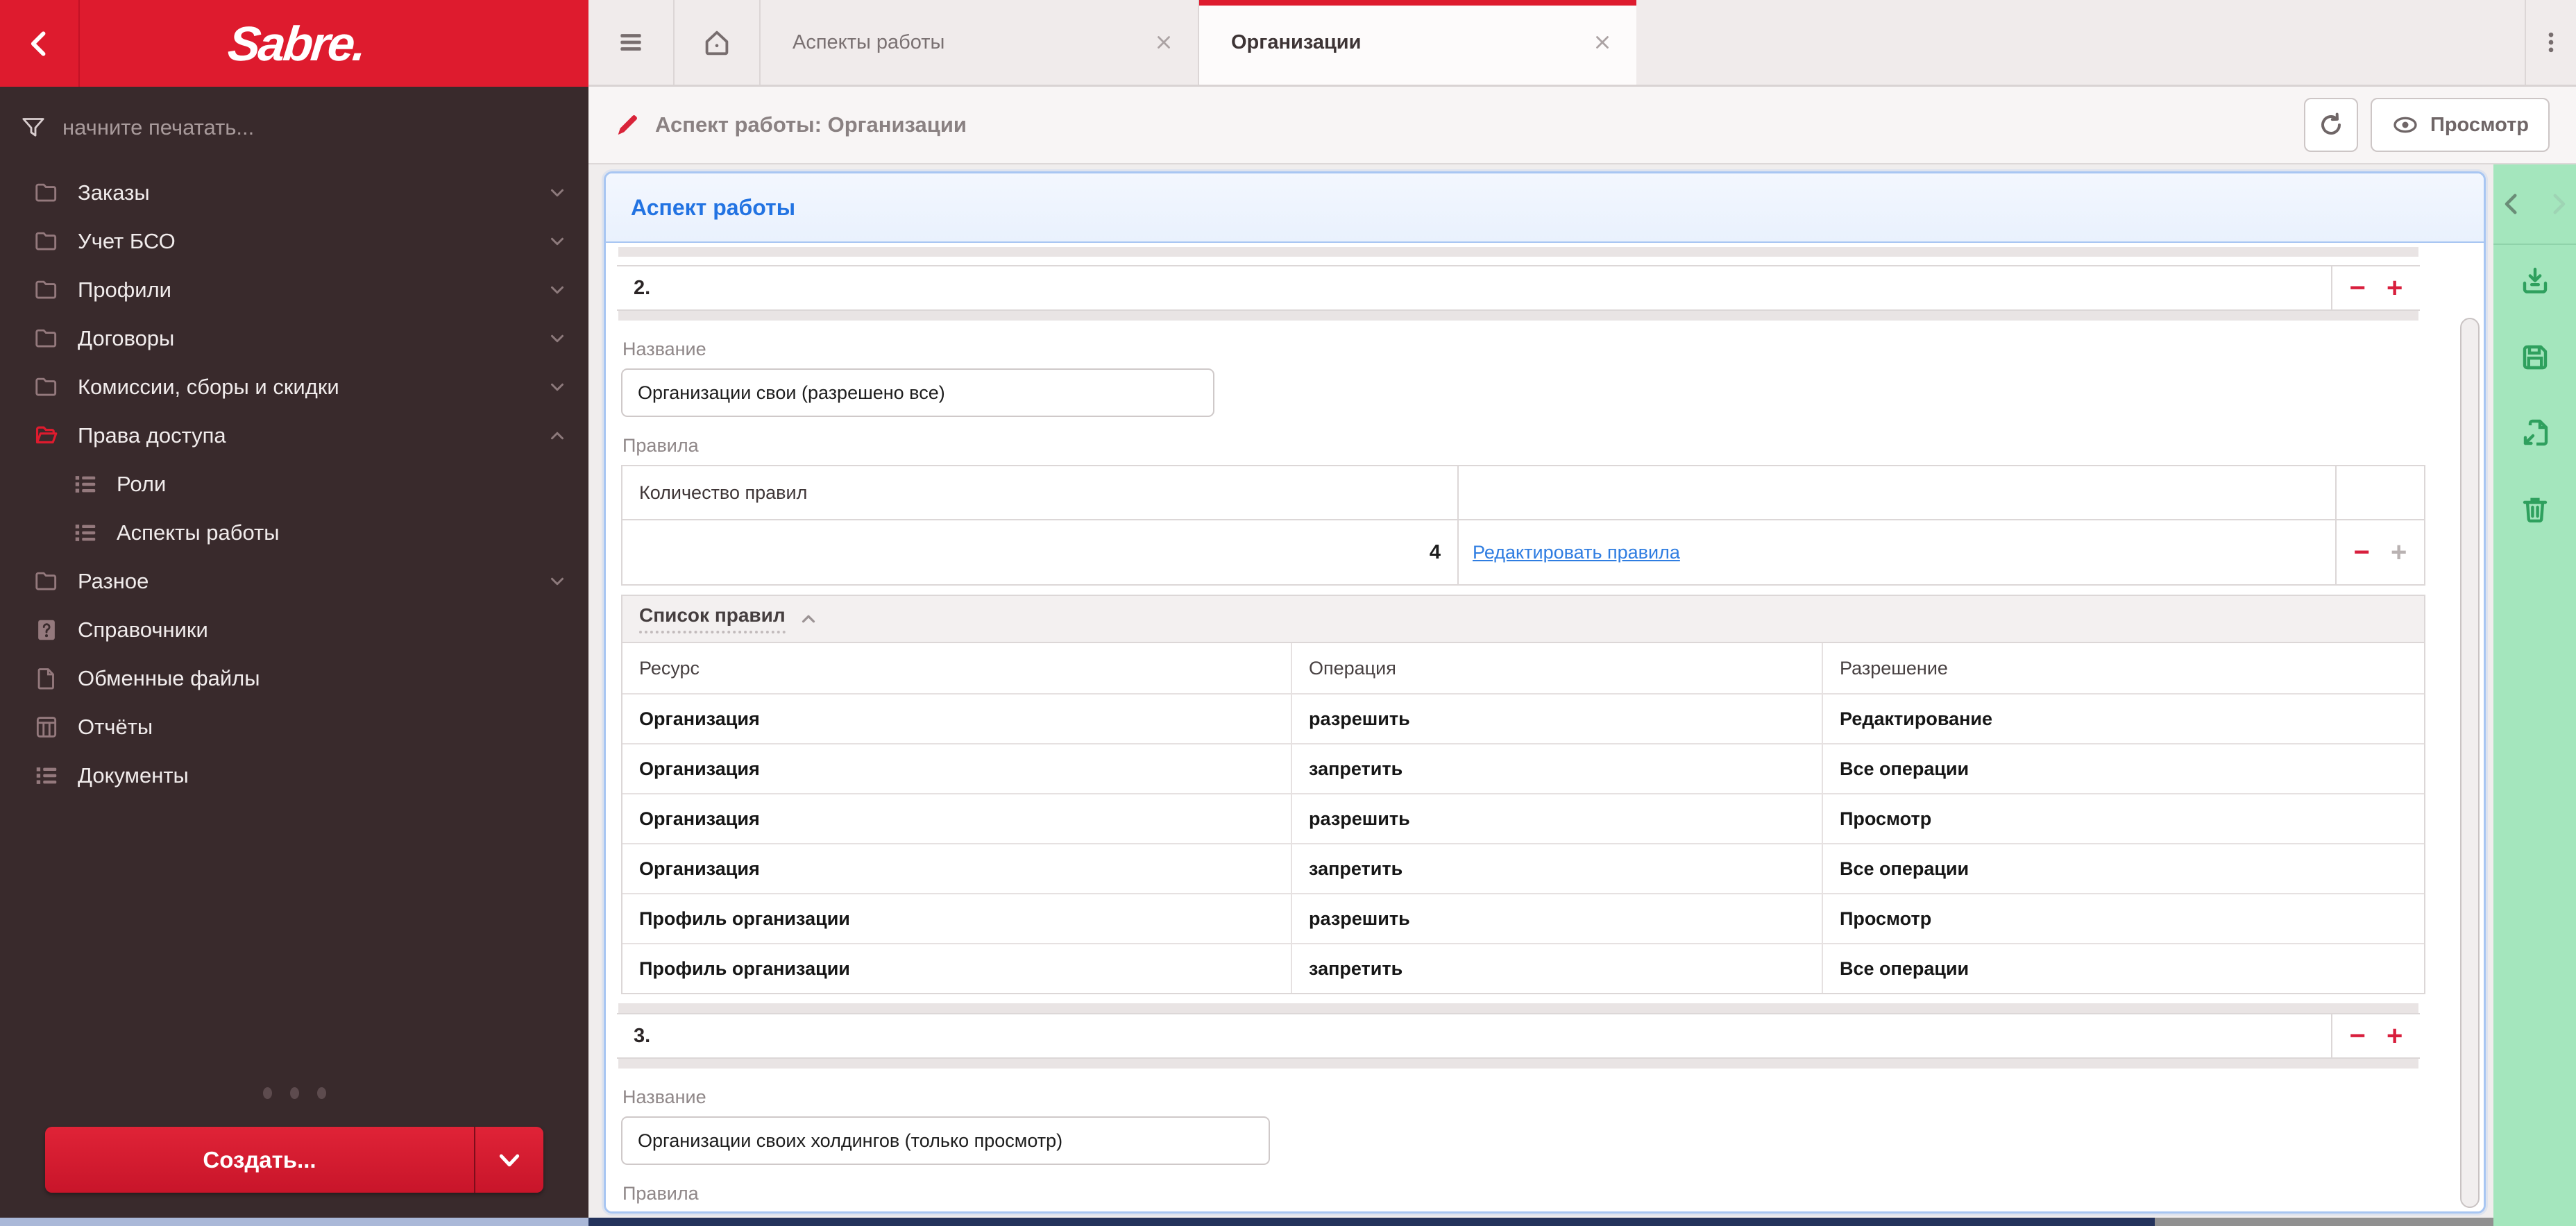  What do you see at coordinates (46, 678) in the screenshot?
I see `file-icon` at bounding box center [46, 678].